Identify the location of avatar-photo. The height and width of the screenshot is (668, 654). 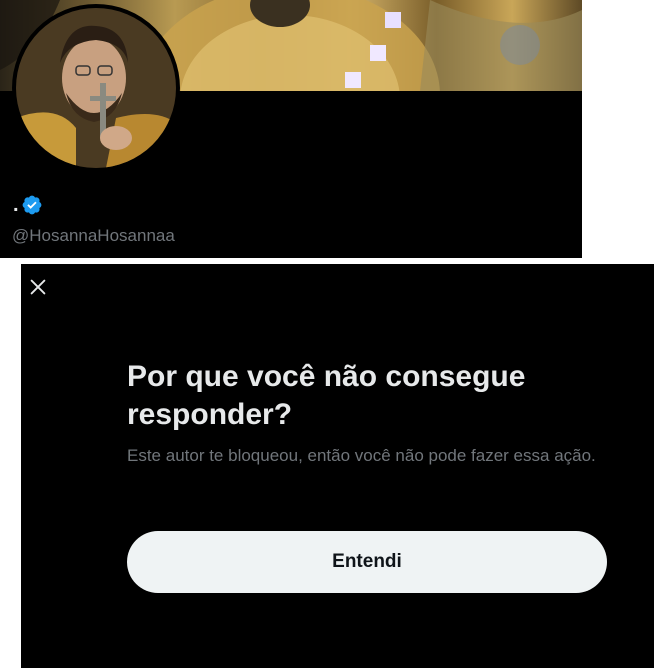
(96, 88).